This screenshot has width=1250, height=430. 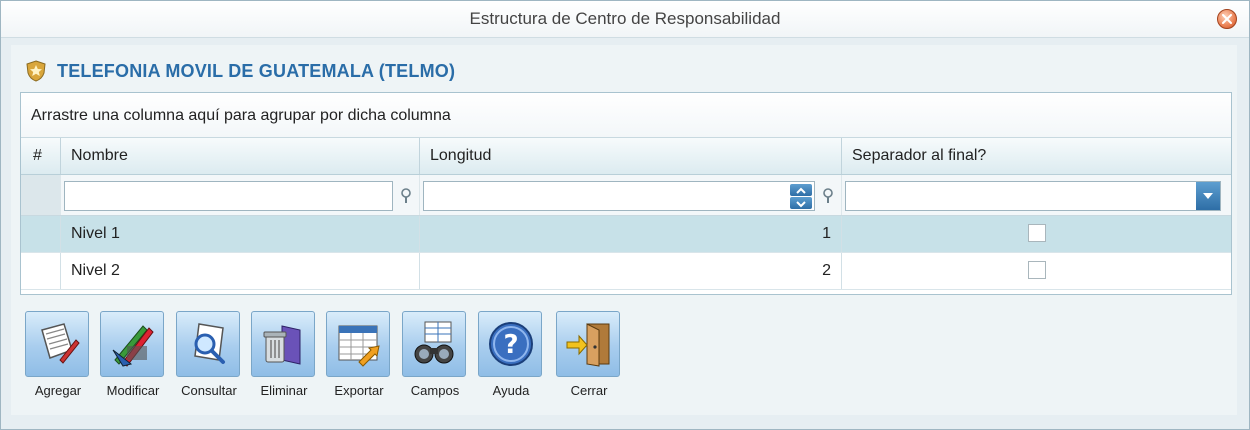 I want to click on filter-separador-cell, so click(x=1036, y=195).